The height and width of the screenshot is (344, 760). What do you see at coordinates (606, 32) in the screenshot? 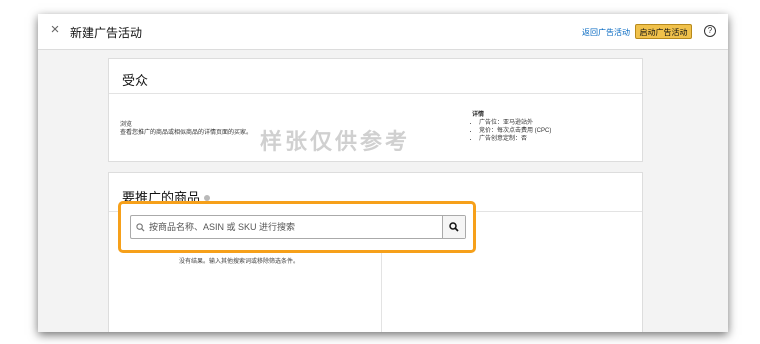
I see `back-to-campaigns-link: 返回广告活动` at bounding box center [606, 32].